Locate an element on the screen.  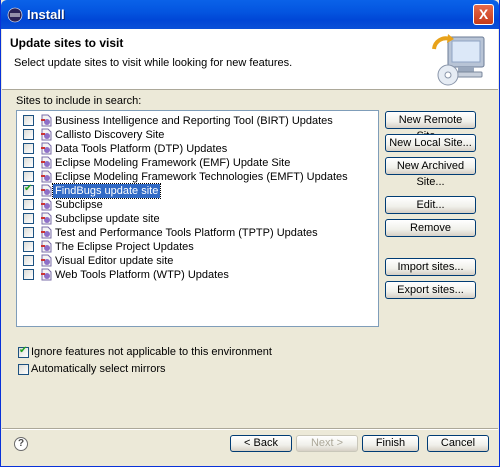
site-label: Subclipse is located at coordinates (79, 205).